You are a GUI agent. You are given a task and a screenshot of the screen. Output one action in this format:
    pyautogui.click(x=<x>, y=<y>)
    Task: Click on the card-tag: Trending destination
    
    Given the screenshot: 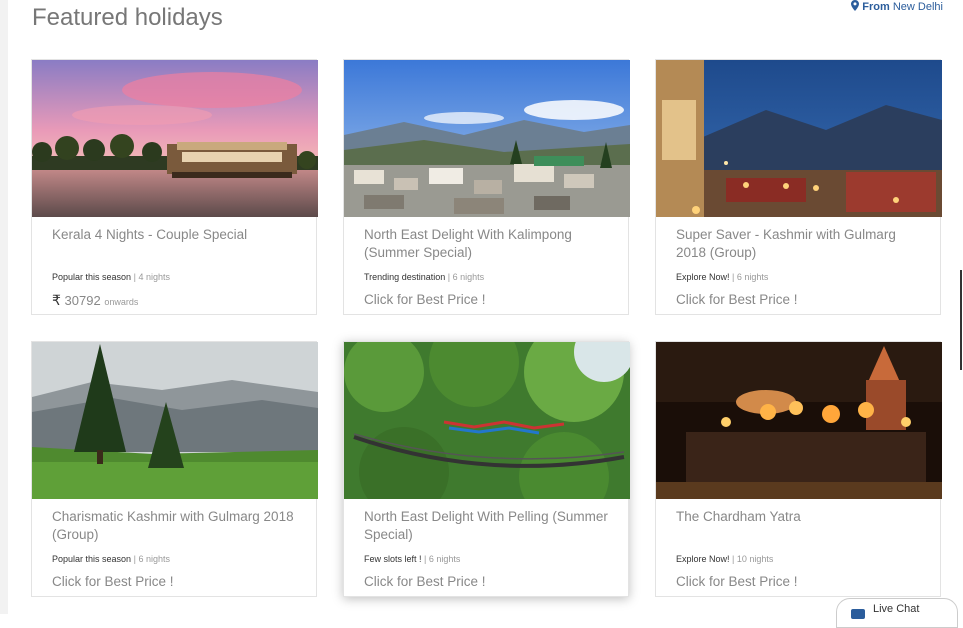 What is the action you would take?
    pyautogui.click(x=405, y=277)
    